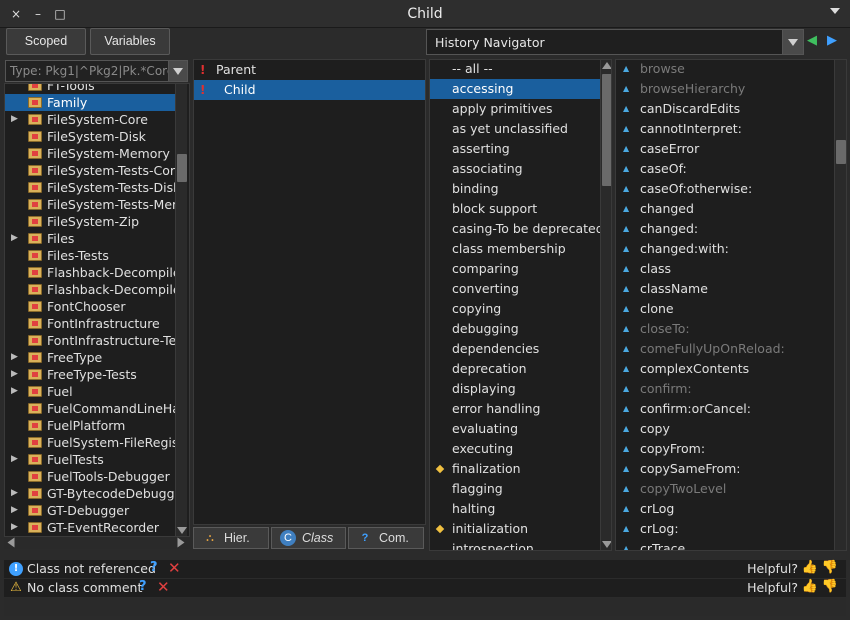  What do you see at coordinates (182, 168) in the screenshot?
I see `package-scroll-thumb` at bounding box center [182, 168].